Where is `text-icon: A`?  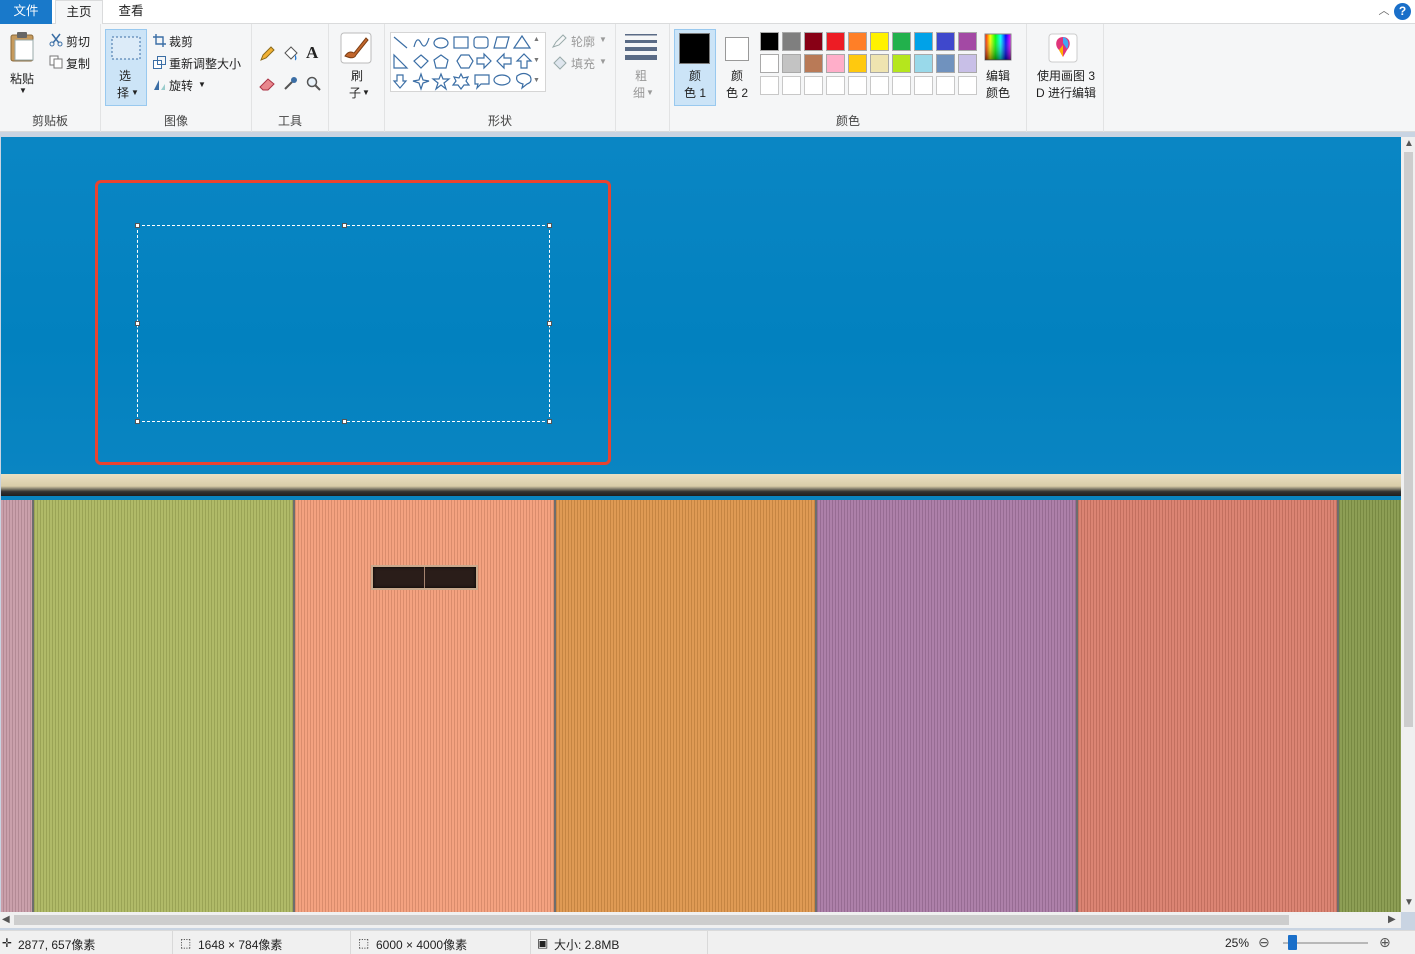
text-icon: A is located at coordinates (312, 53).